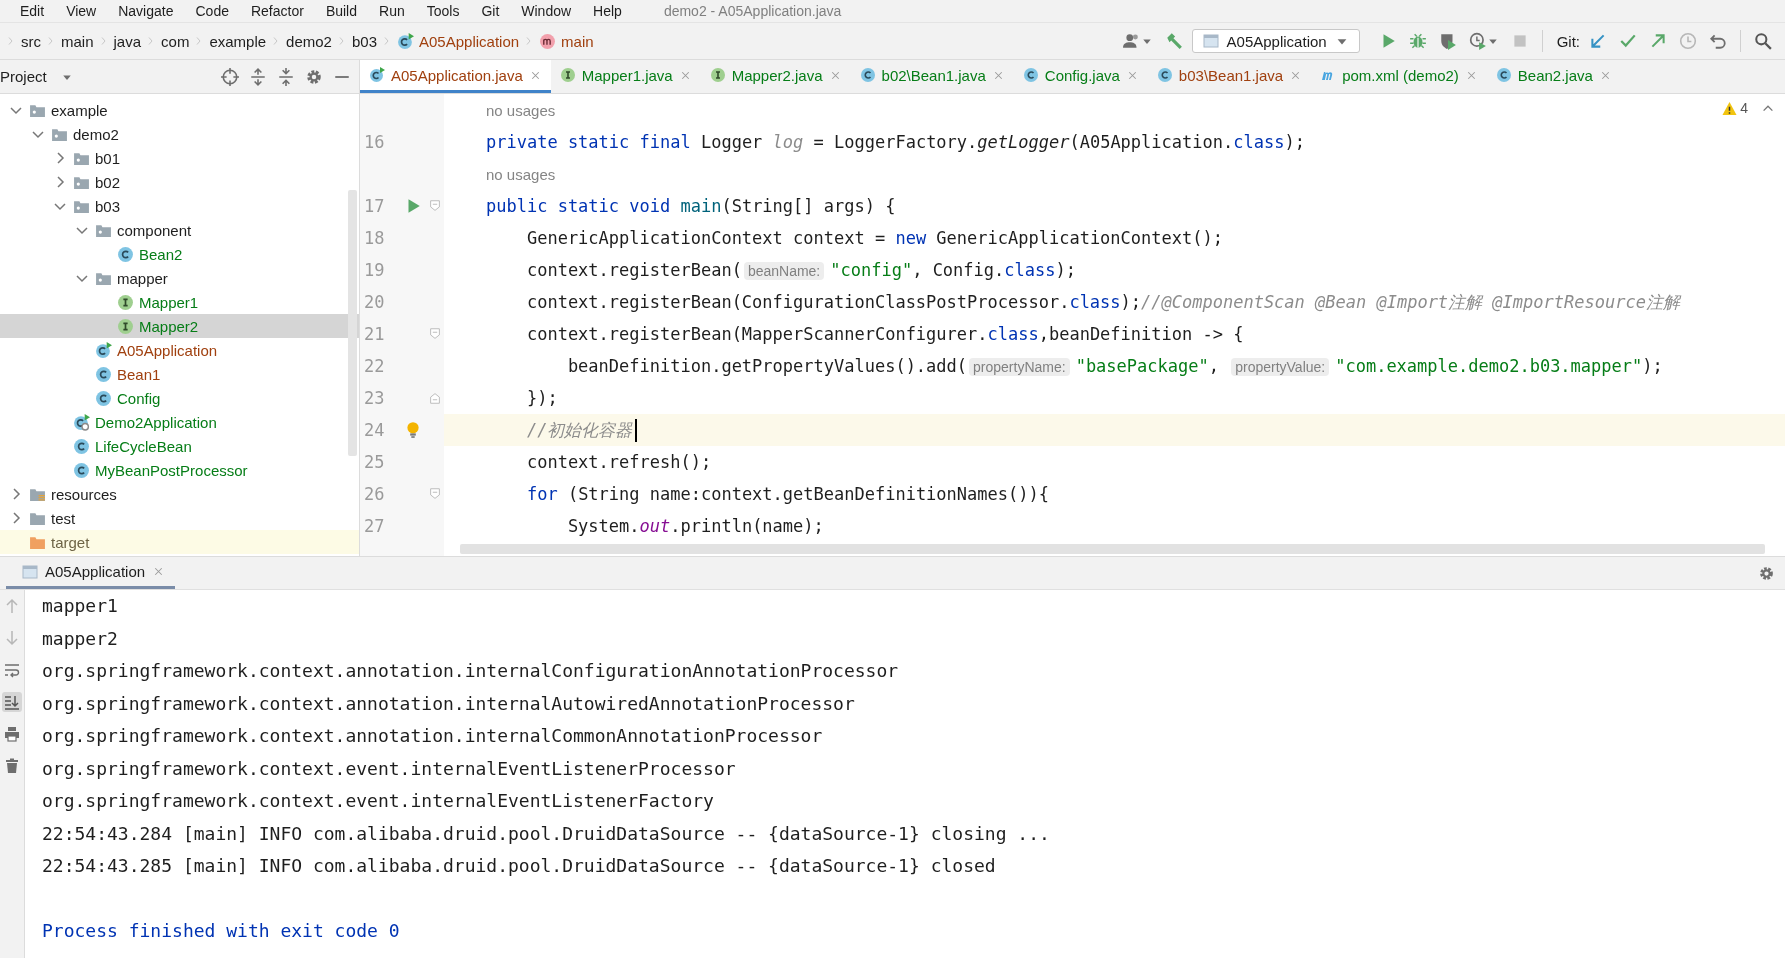  Describe the element at coordinates (490, 11) in the screenshot. I see `menu-item: Git` at that location.